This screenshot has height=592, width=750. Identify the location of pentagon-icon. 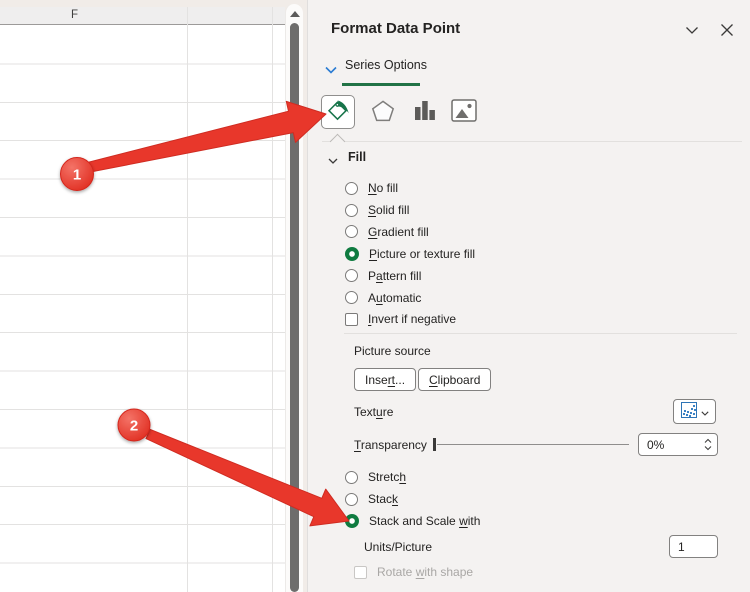
(383, 112).